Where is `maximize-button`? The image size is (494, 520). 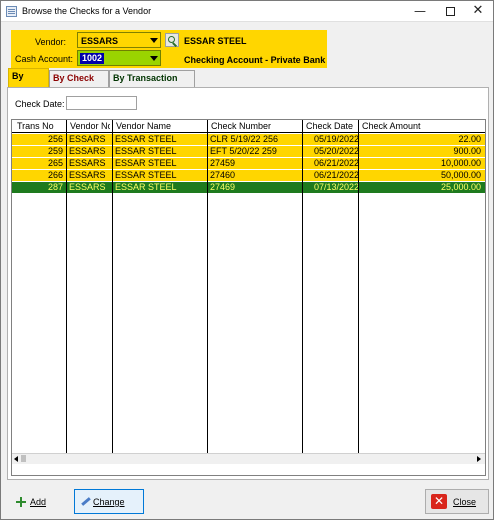 maximize-button is located at coordinates (450, 11).